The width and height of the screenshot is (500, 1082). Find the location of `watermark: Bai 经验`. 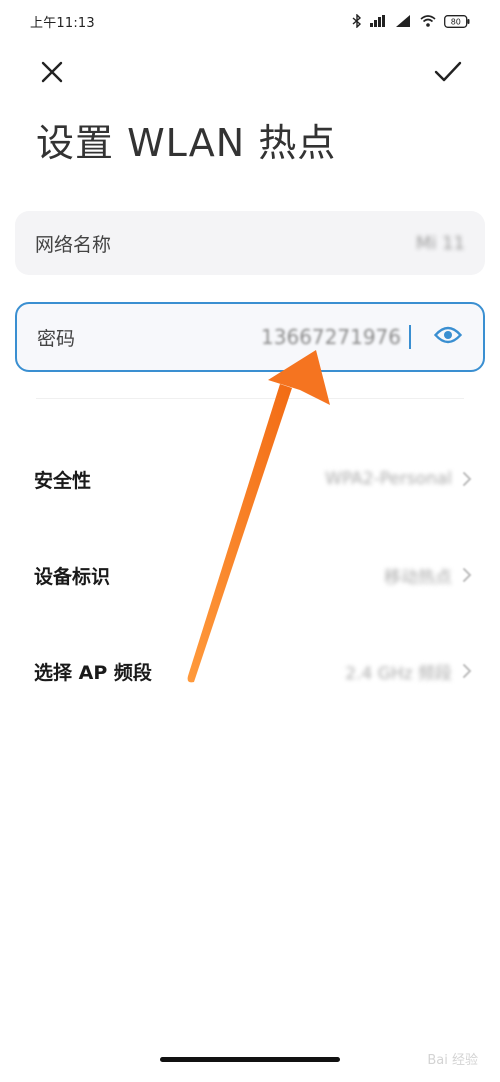

watermark: Bai 经验 is located at coordinates (452, 1060).